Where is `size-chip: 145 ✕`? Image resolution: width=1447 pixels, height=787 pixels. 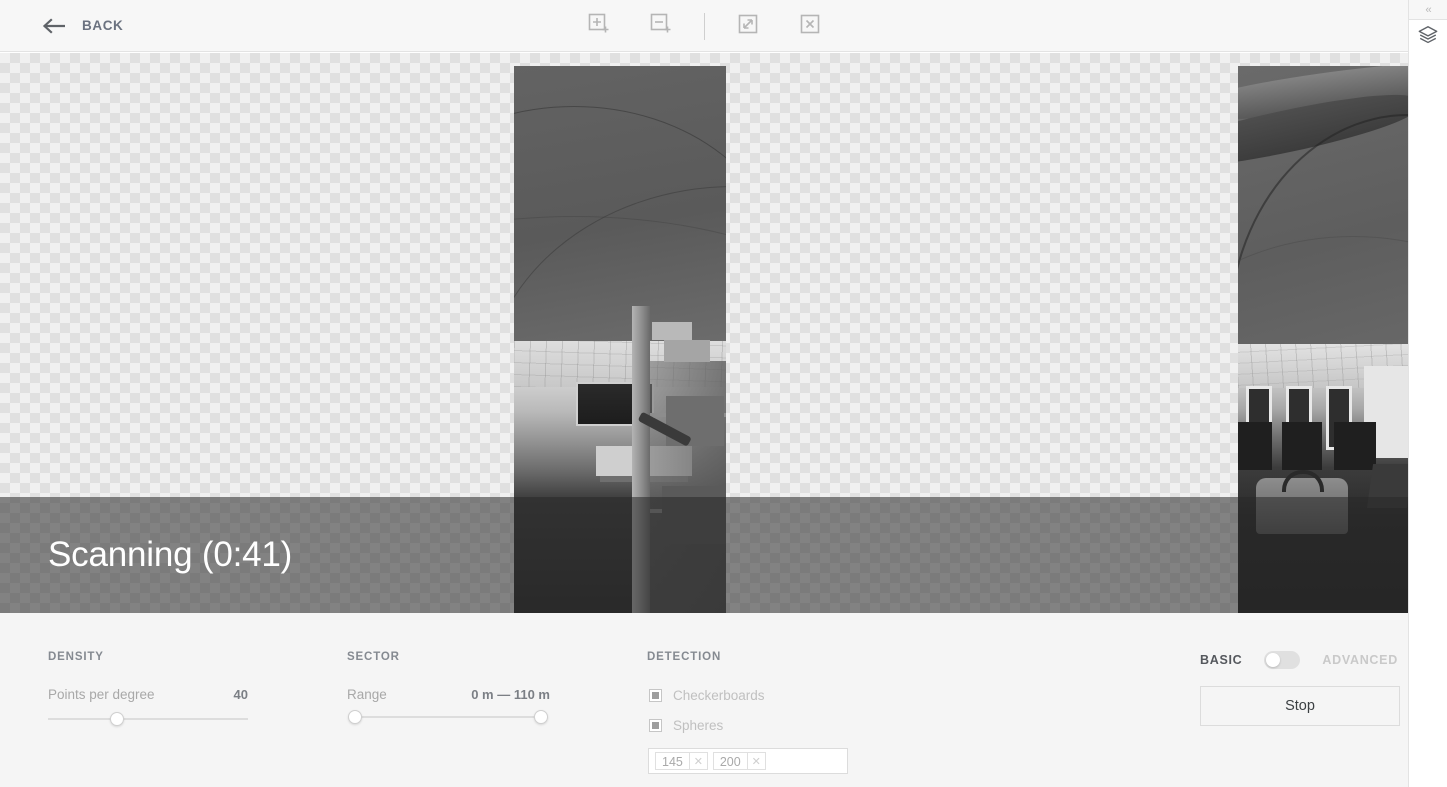 size-chip: 145 ✕ is located at coordinates (681, 761).